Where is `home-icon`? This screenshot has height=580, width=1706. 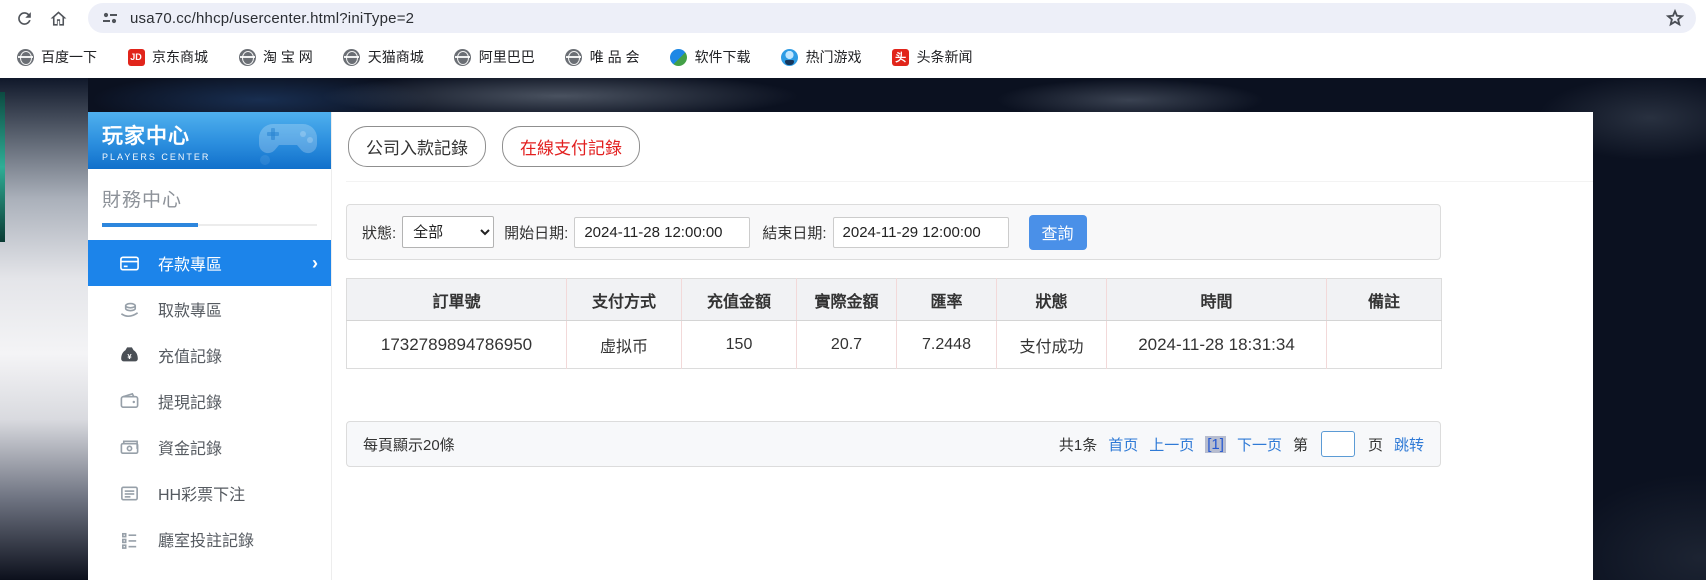 home-icon is located at coordinates (58, 18).